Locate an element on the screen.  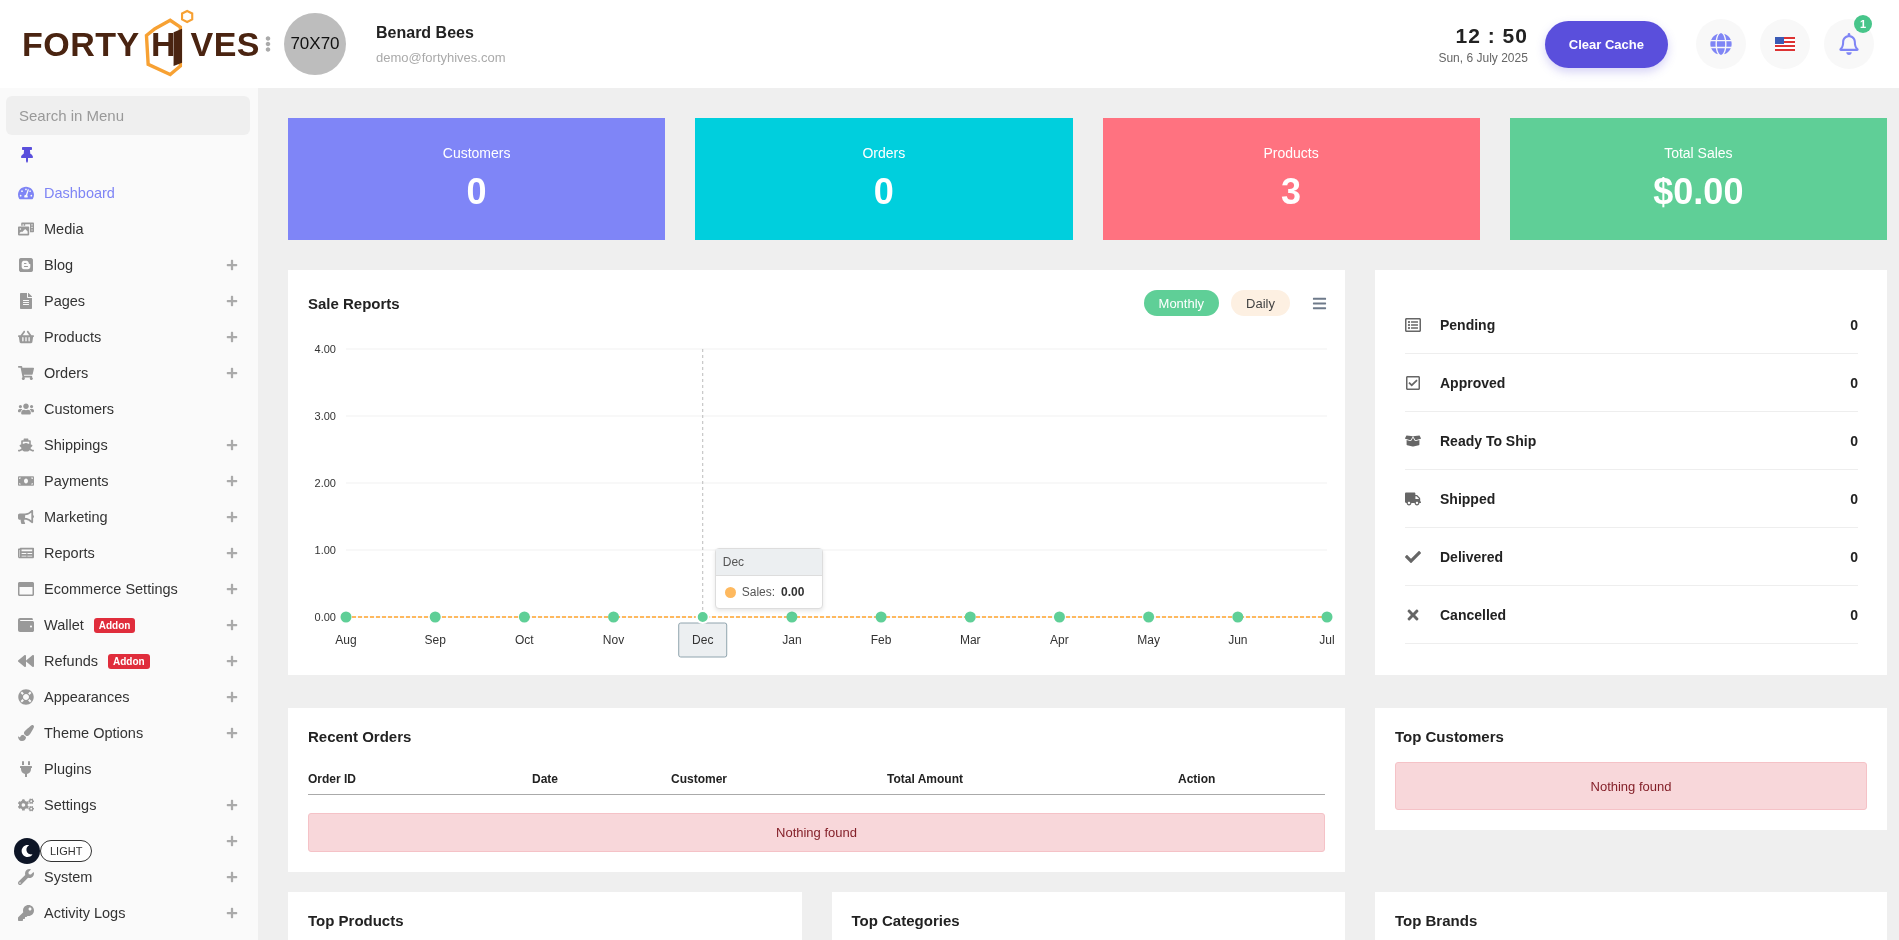
addon-tag: Addon is located at coordinates (129, 661).